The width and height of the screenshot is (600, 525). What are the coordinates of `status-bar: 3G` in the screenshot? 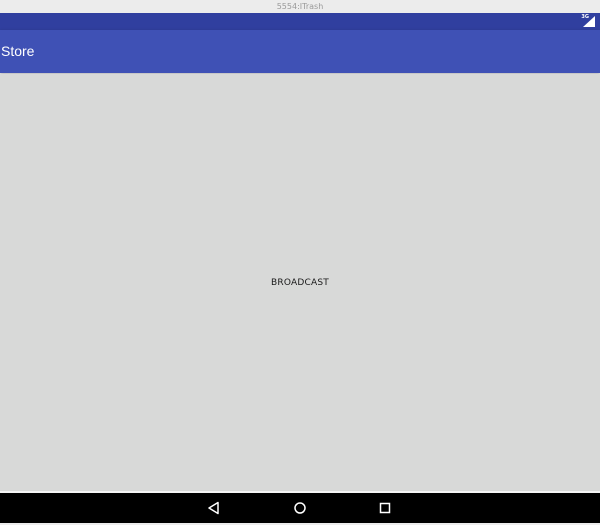 It's located at (300, 21).